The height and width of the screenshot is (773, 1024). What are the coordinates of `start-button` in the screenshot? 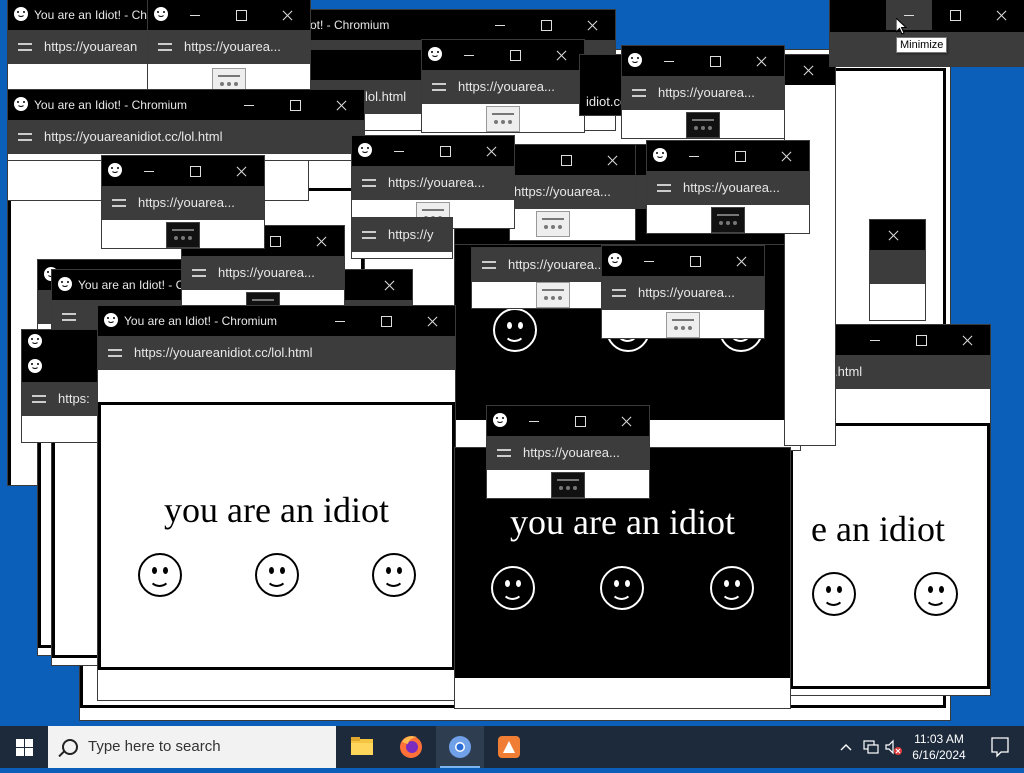 It's located at (24, 747).